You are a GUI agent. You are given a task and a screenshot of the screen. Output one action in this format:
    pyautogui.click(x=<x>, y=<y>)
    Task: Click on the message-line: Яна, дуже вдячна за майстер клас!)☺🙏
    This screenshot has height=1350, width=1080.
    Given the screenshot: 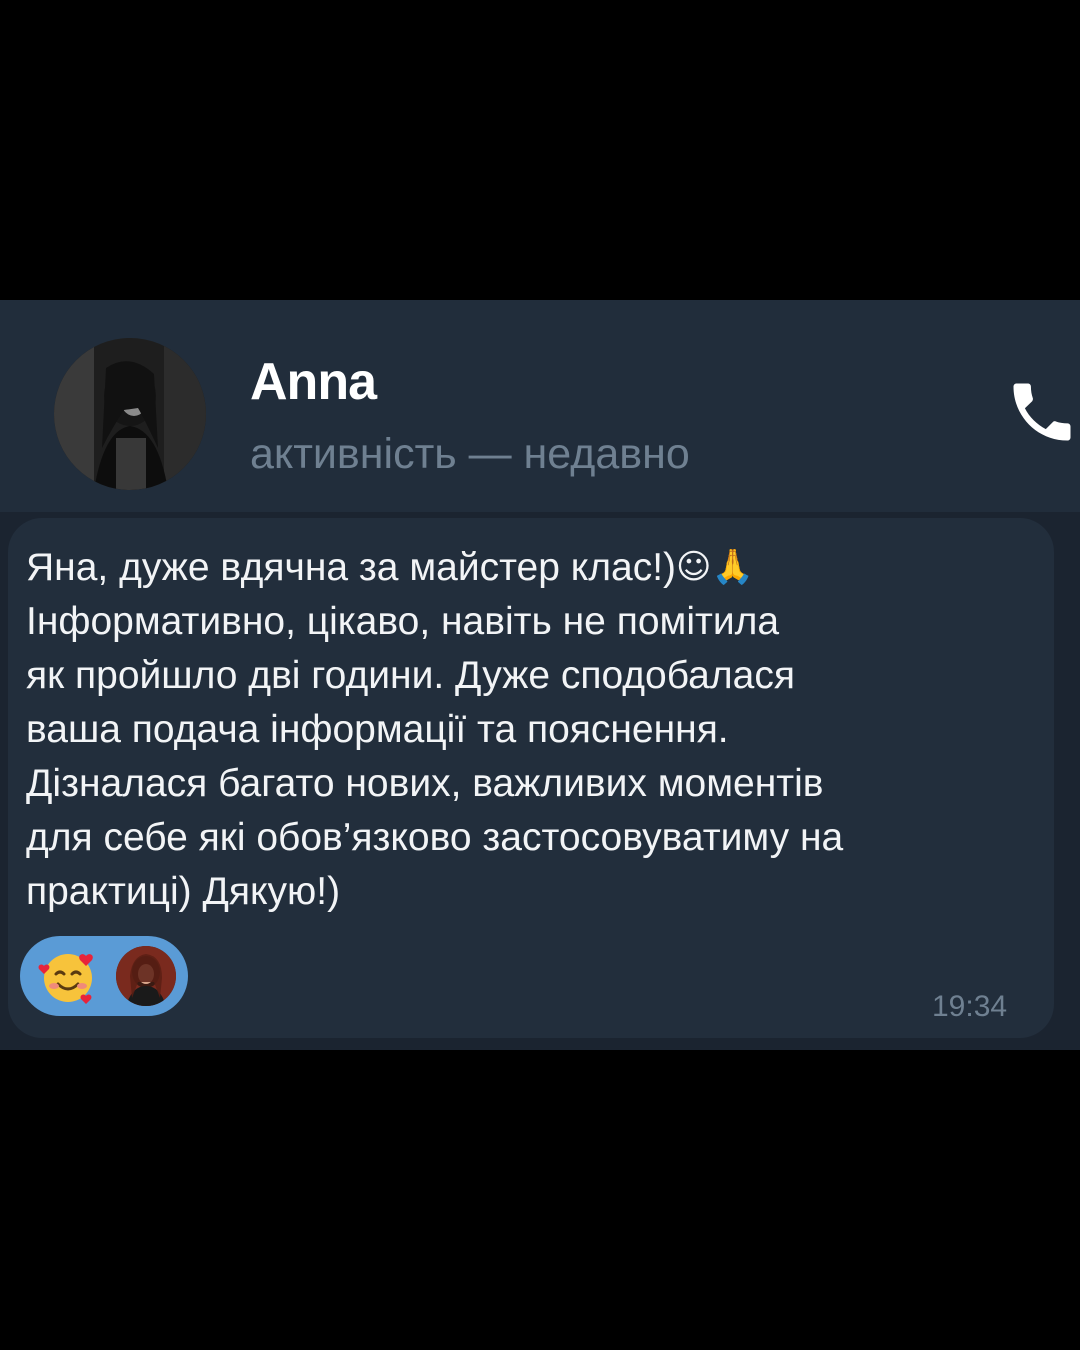 What is the action you would take?
    pyautogui.click(x=536, y=567)
    